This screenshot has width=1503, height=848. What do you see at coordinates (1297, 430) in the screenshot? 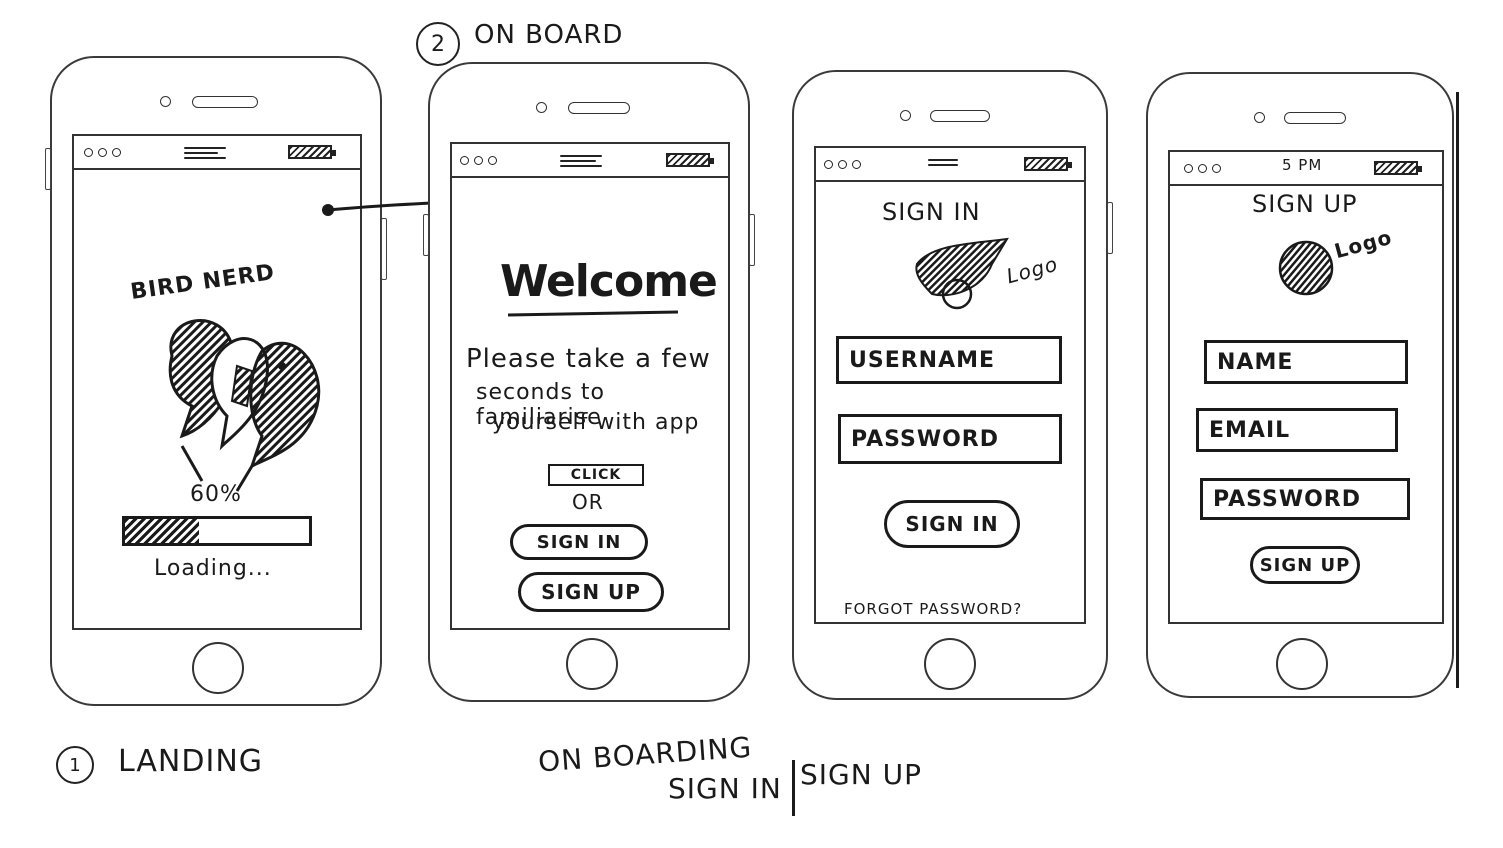
I see `email-field: EMAIL` at bounding box center [1297, 430].